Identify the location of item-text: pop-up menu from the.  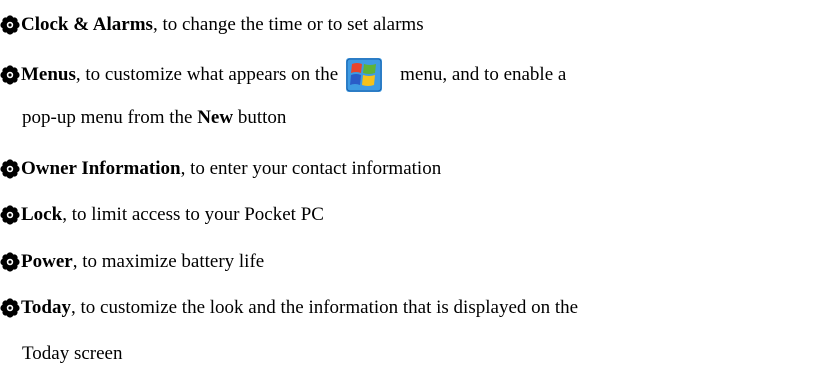
(110, 117).